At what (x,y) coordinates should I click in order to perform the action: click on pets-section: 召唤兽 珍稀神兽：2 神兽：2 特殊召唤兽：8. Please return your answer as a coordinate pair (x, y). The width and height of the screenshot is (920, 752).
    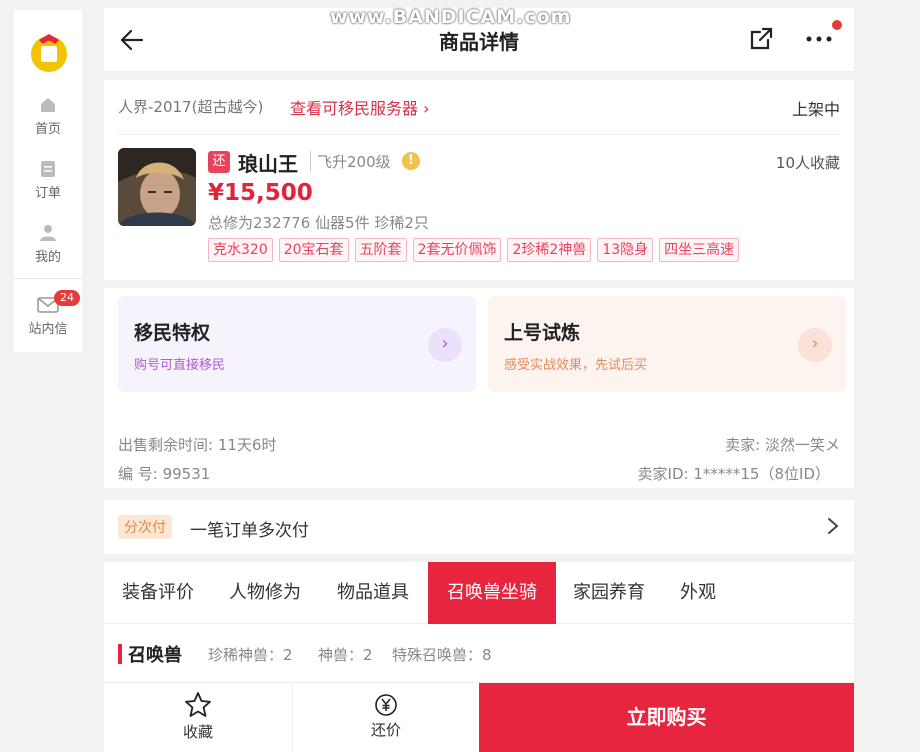
    Looking at the image, I should click on (479, 654).